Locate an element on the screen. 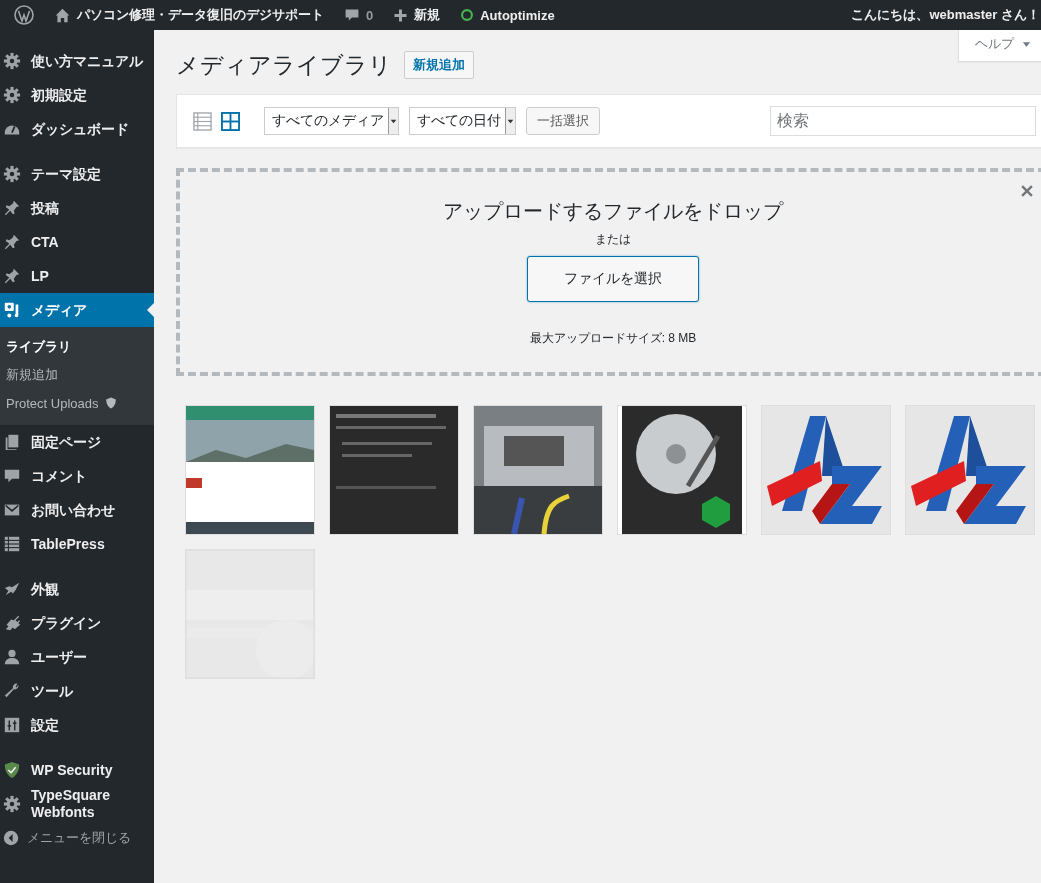  help-tab: ヘルプ is located at coordinates (999, 46).